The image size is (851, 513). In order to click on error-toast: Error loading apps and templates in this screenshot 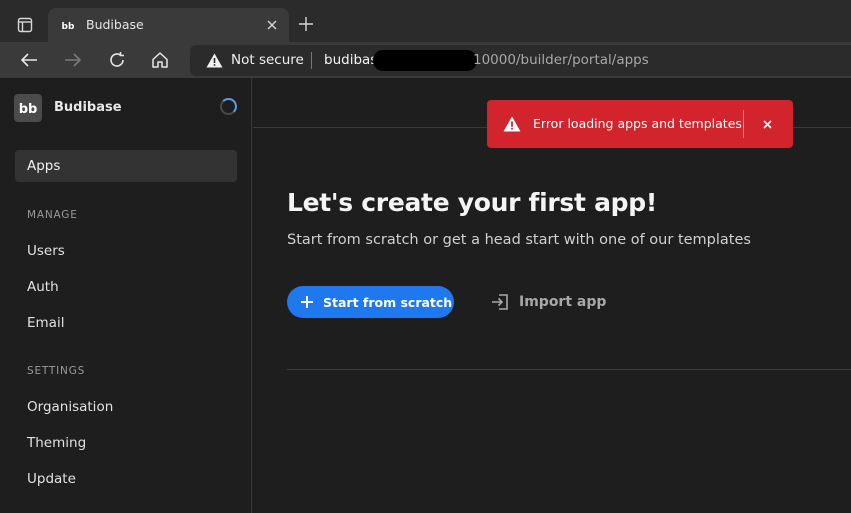, I will do `click(640, 124)`.